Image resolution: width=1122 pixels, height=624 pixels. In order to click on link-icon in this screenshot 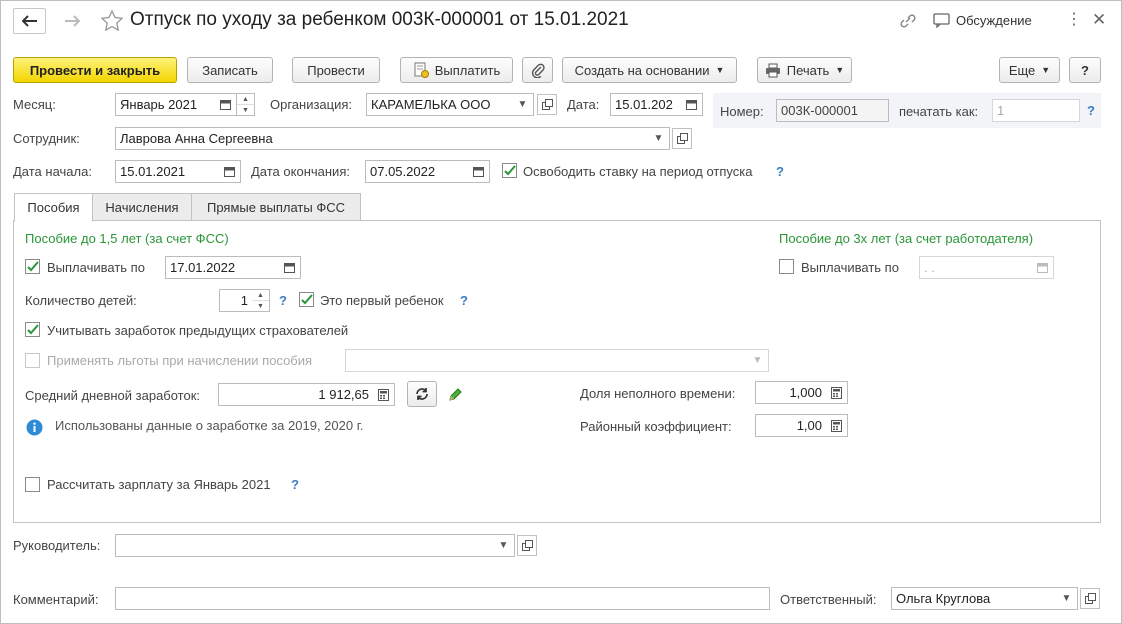, I will do `click(908, 22)`.